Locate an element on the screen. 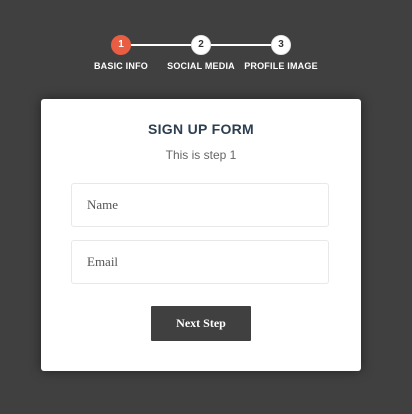 Image resolution: width=412 pixels, height=414 pixels. step-label: PROFILE IMAGE is located at coordinates (281, 66).